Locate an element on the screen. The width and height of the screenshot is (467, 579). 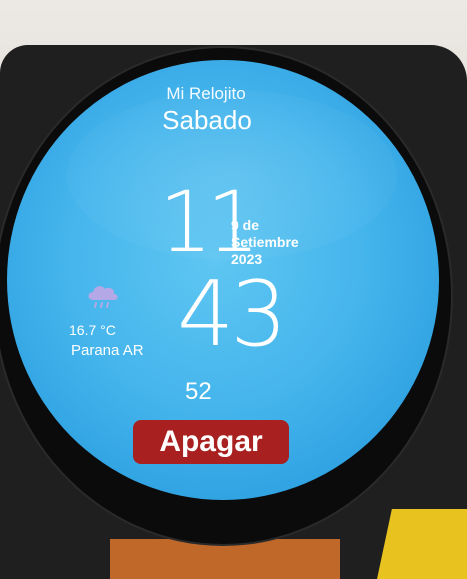
date-day: 9 de is located at coordinates (245, 225).